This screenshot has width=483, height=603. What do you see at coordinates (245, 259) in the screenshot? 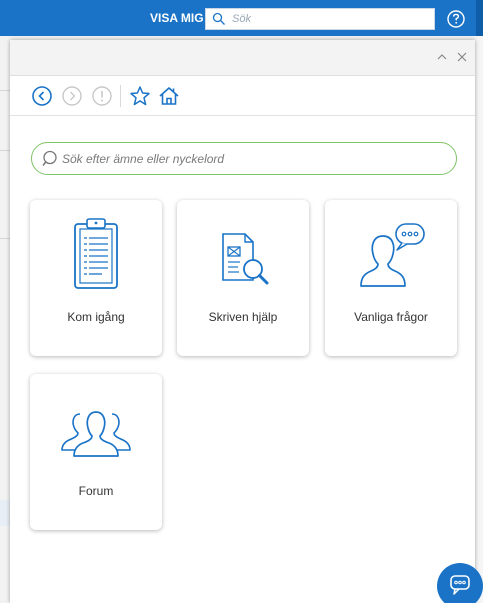
I see `document-search-icon` at bounding box center [245, 259].